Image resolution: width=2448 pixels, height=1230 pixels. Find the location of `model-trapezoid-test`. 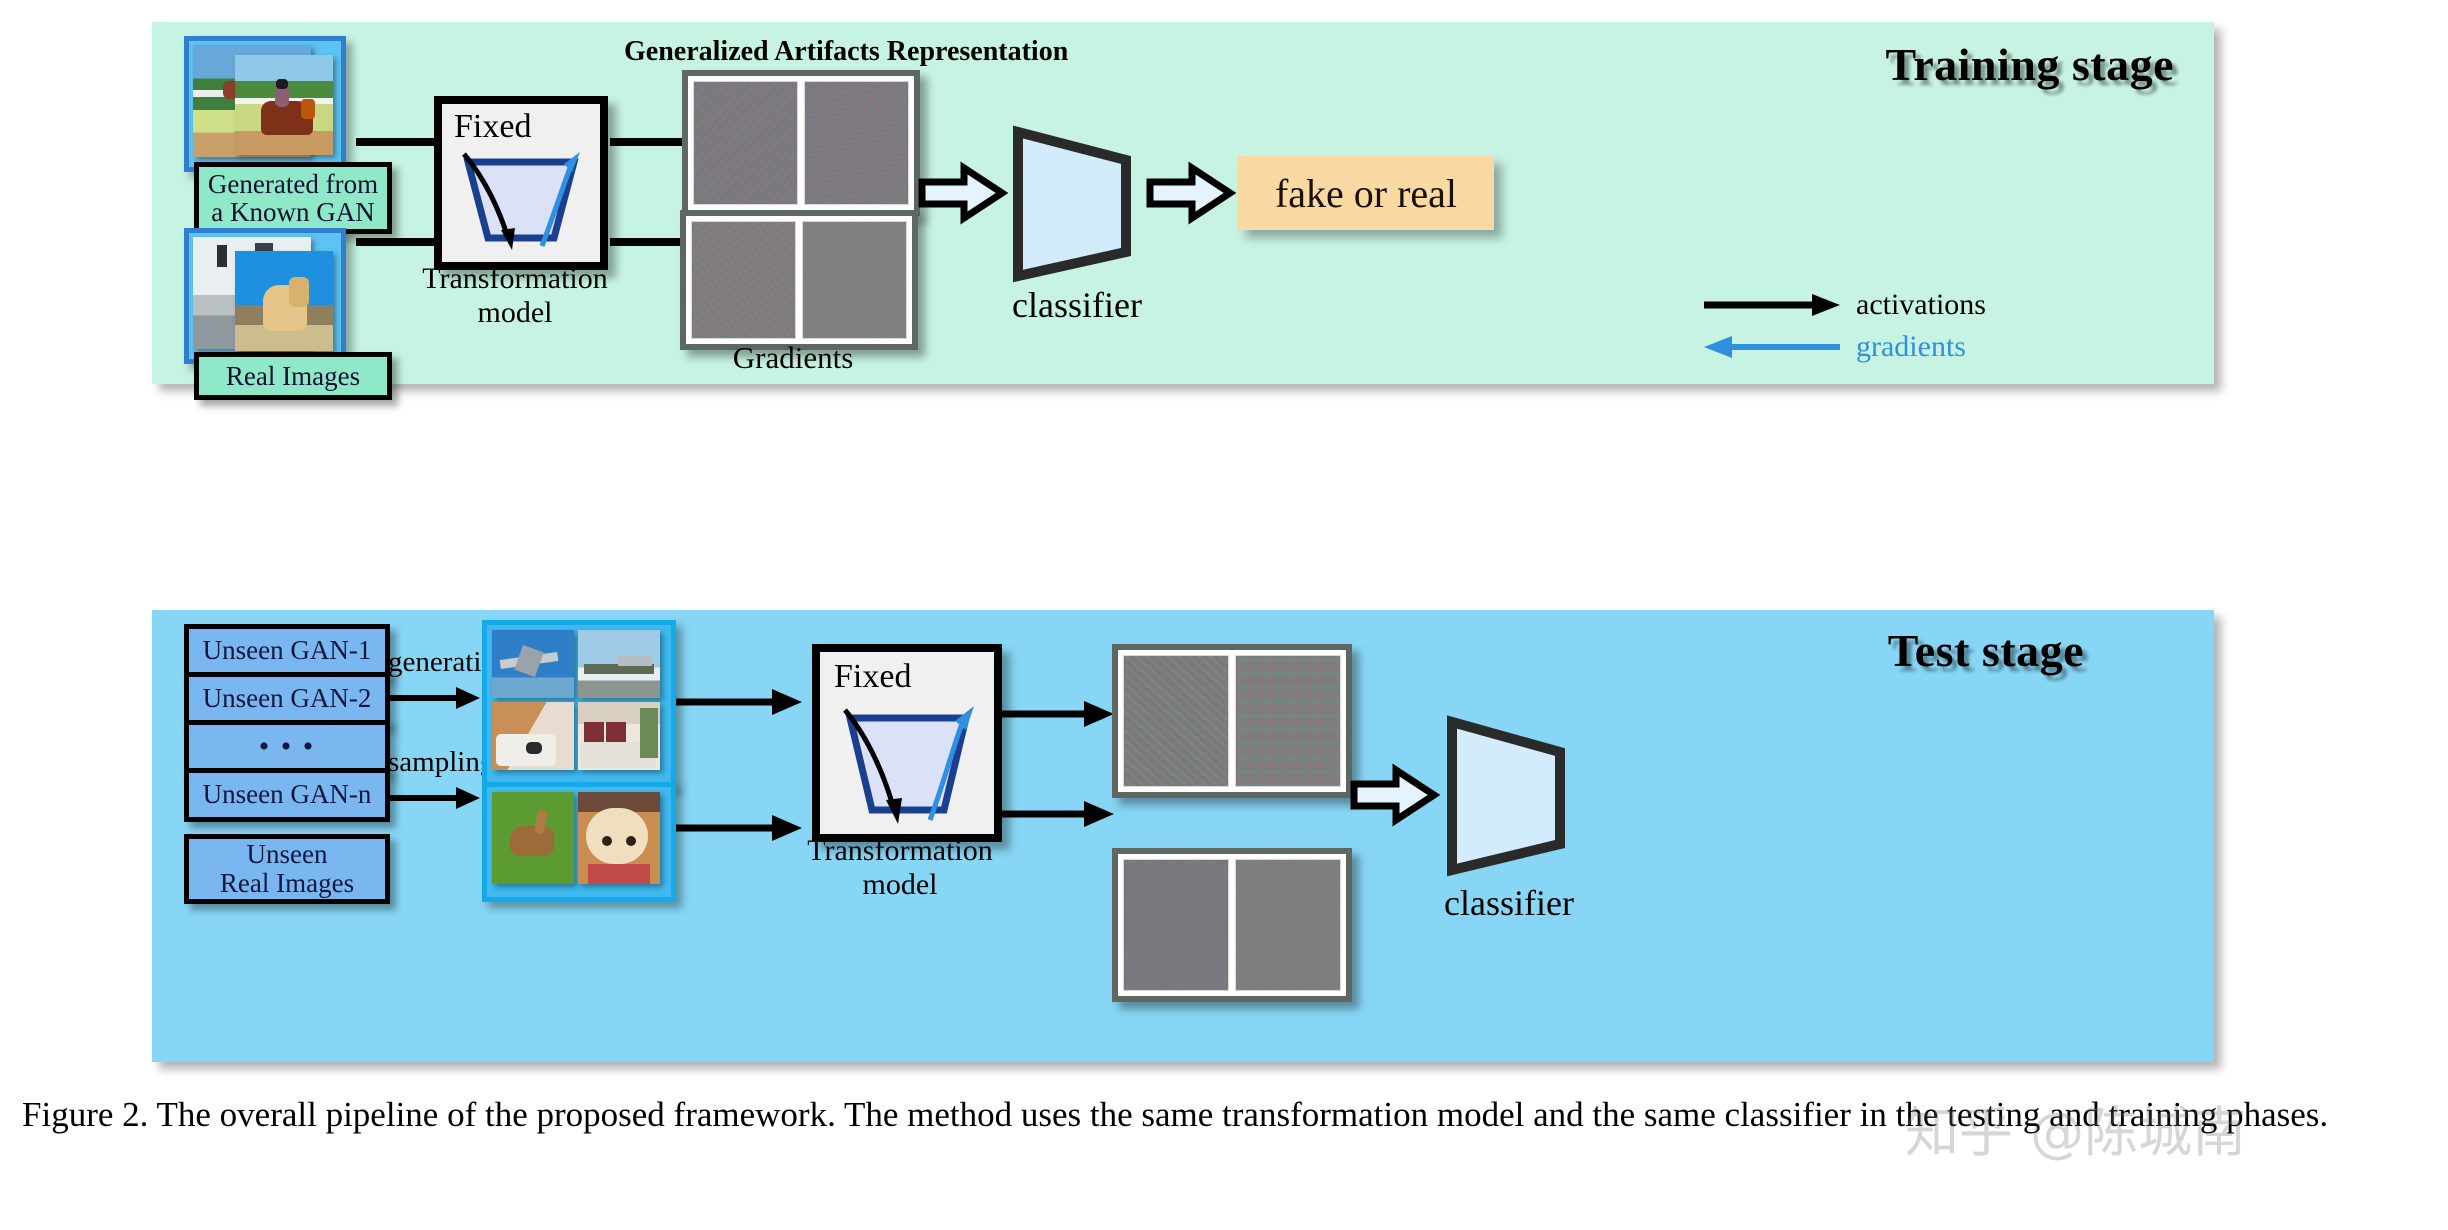

model-trapezoid-test is located at coordinates (908, 765).